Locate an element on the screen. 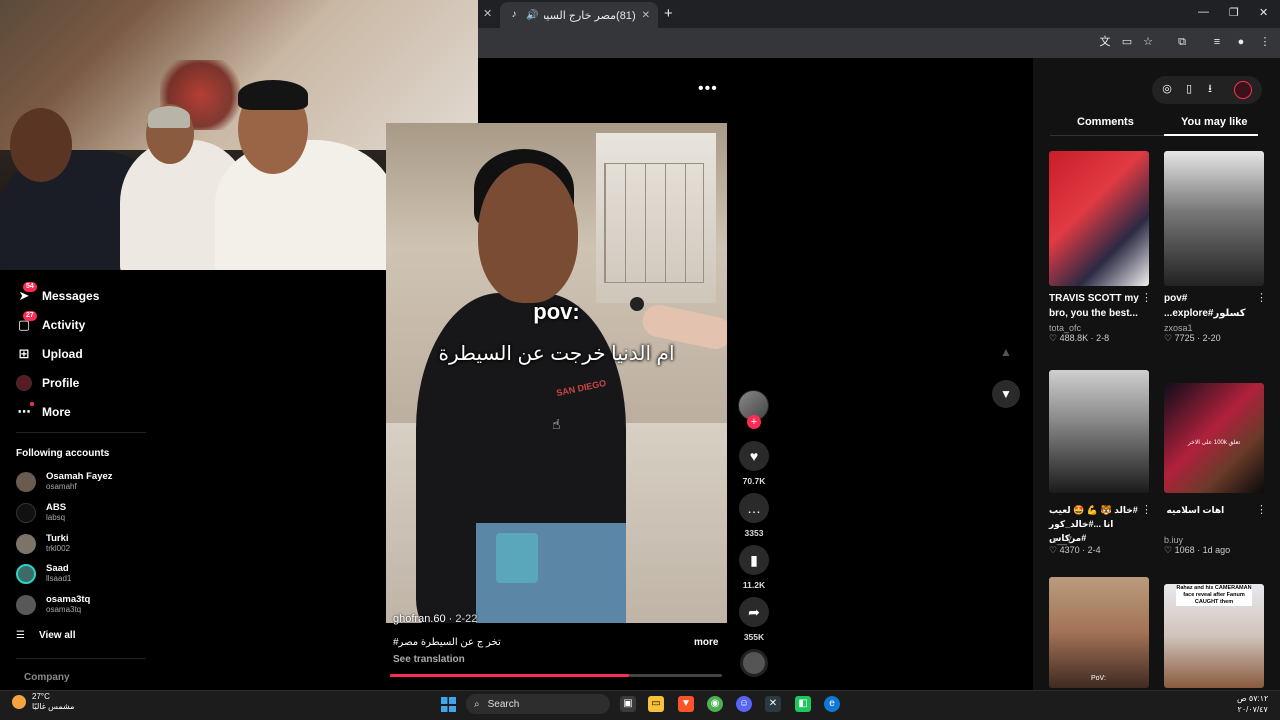 Image resolution: width=1280 pixels, height=720 pixels. card-user: ..r__7 is located at coordinates (1101, 540).